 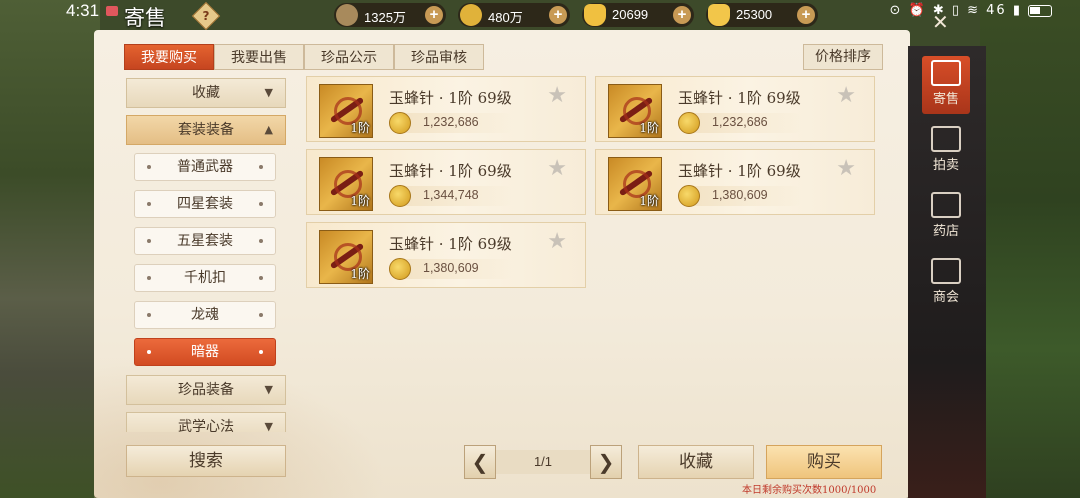 What do you see at coordinates (940, 22) in the screenshot?
I see `close-icon: ✕` at bounding box center [940, 22].